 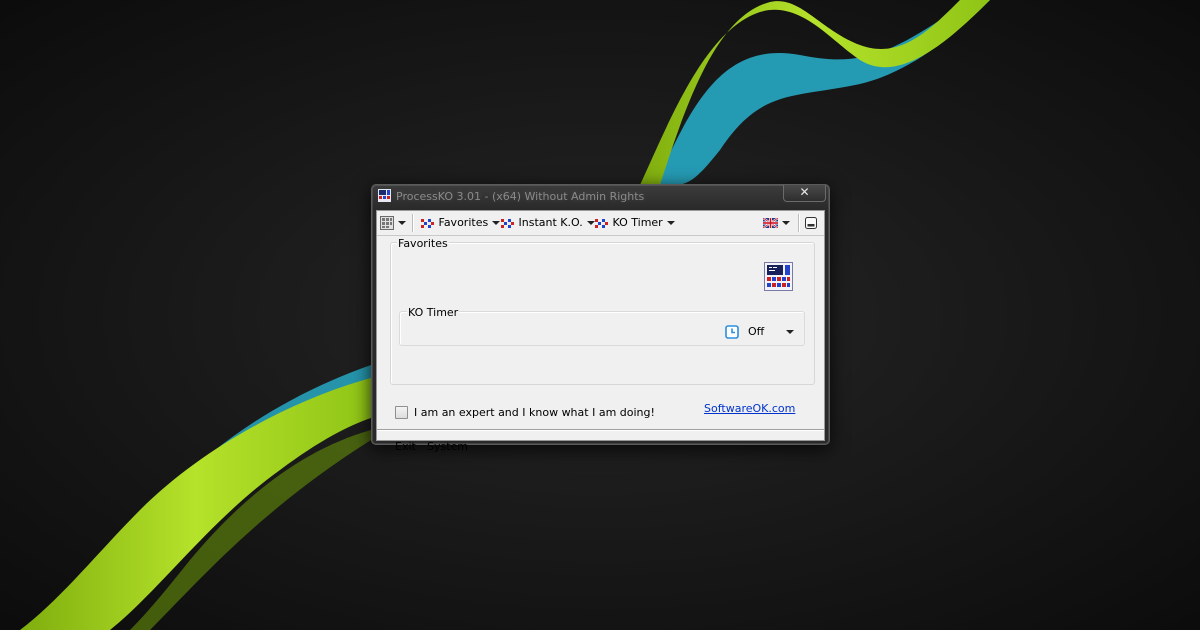 I want to click on exit-menu-button: Exit, so click(x=405, y=446).